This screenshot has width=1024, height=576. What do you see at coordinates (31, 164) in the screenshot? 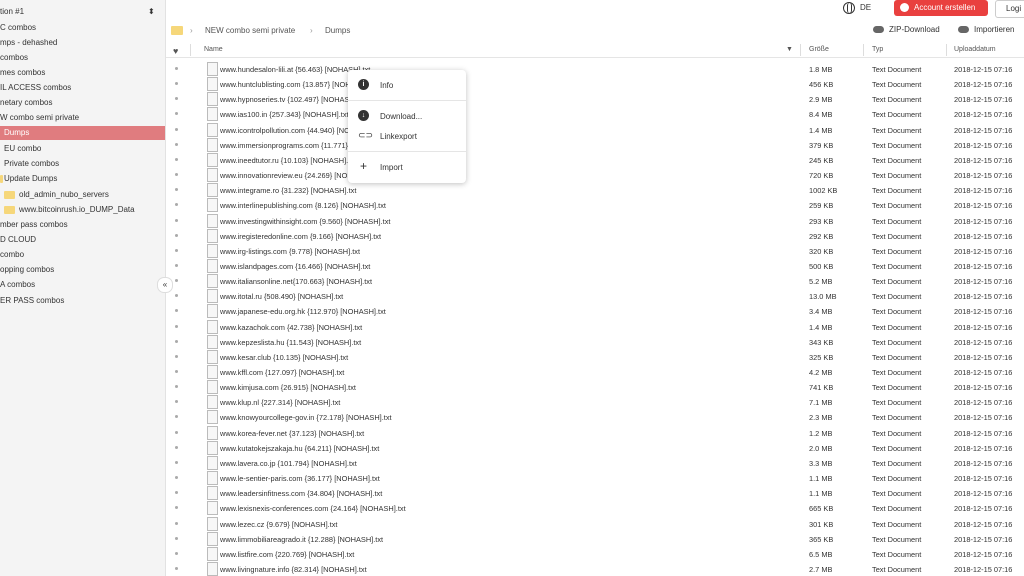
I see `sidebar-item: Private combos` at bounding box center [31, 164].